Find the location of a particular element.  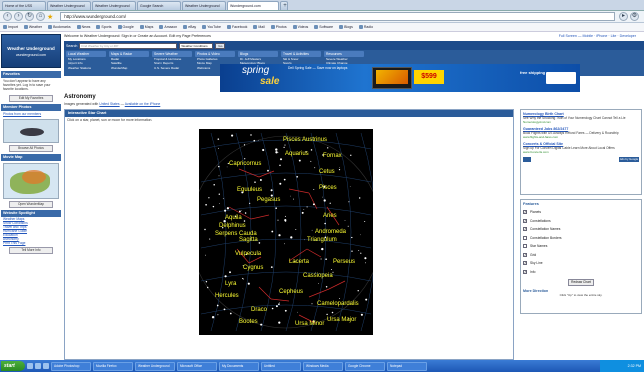

feature-option: ✓ Grid is located at coordinates (581, 255).